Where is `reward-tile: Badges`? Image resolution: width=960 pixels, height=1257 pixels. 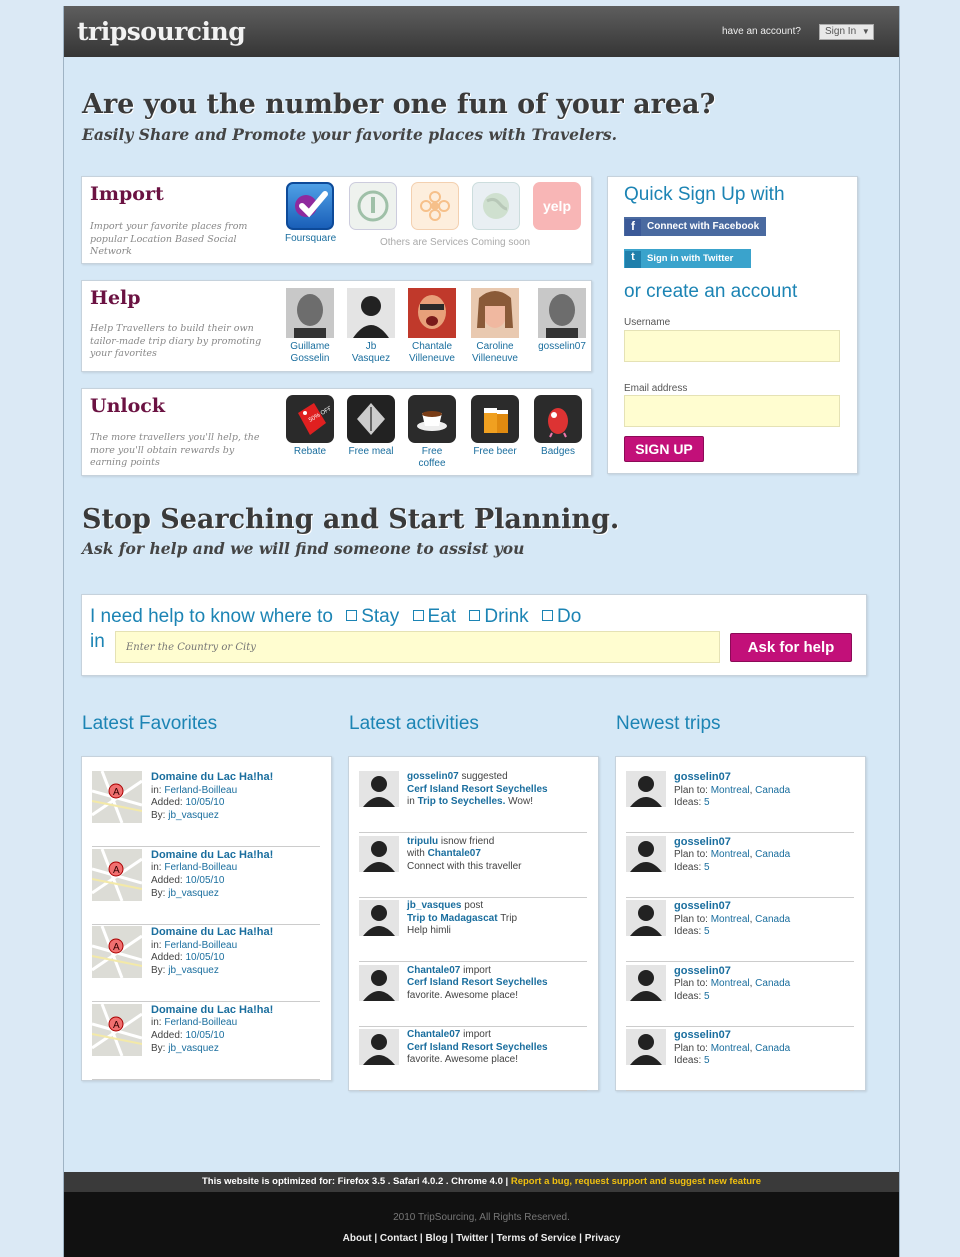 reward-tile: Badges is located at coordinates (558, 426).